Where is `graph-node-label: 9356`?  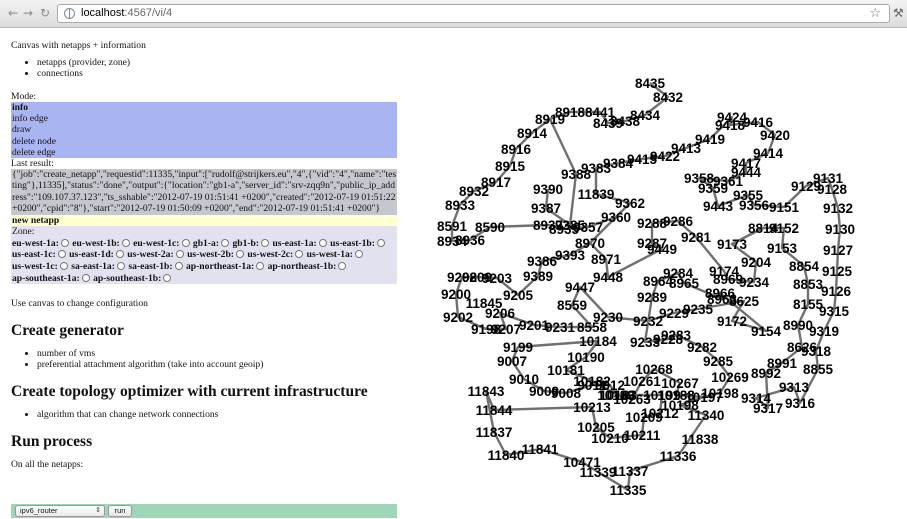 graph-node-label: 9356 is located at coordinates (754, 205).